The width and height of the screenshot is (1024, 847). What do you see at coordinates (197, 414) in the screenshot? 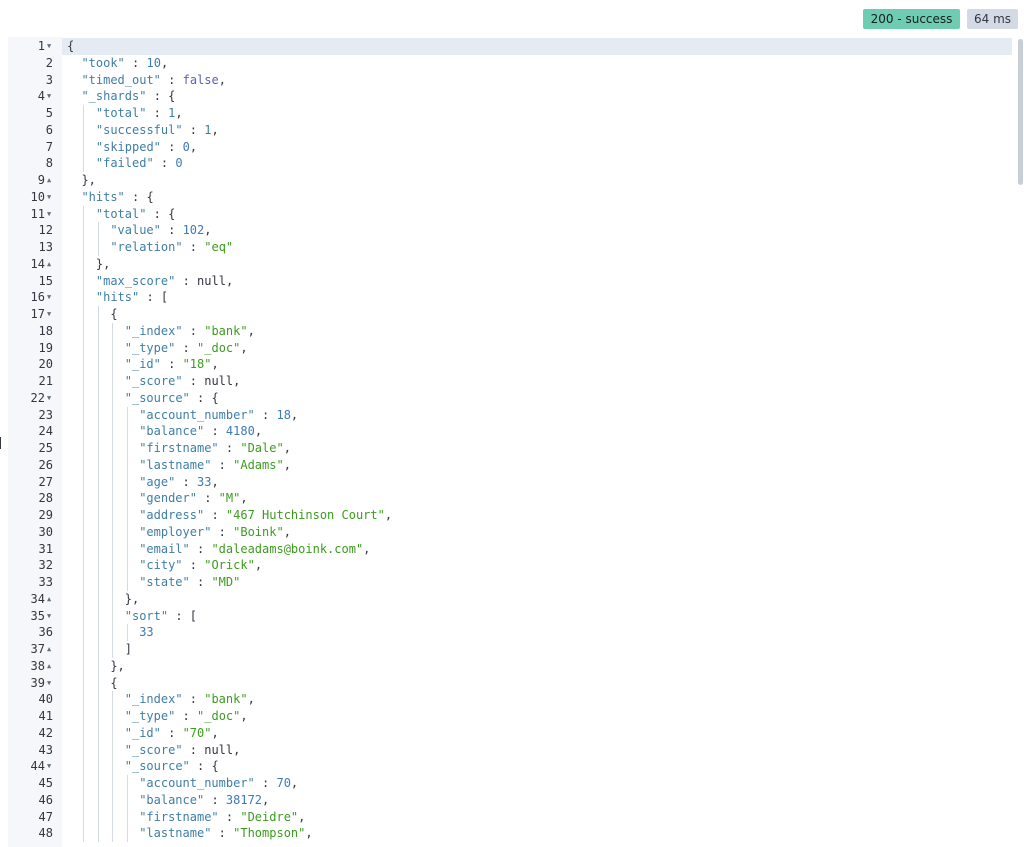
I see `json-key: "account_number"` at bounding box center [197, 414].